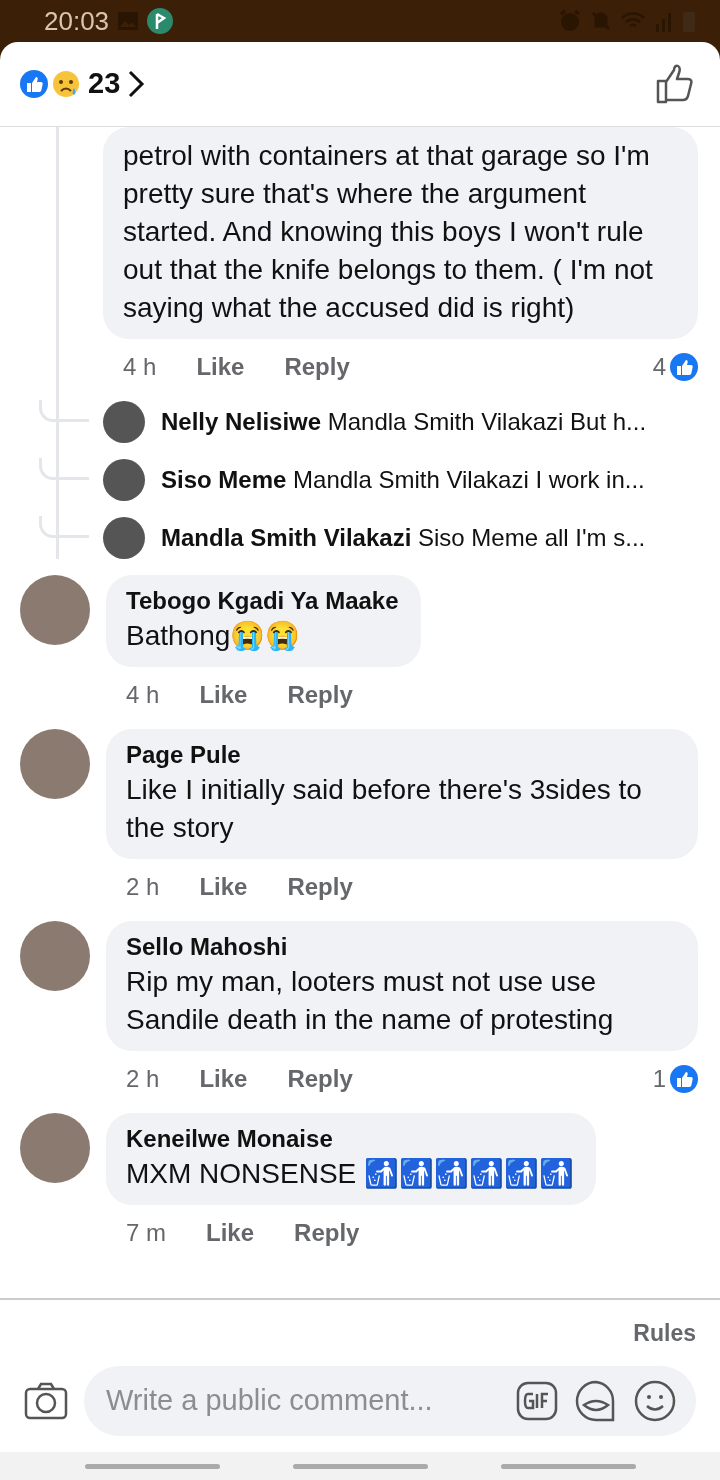 The image size is (720, 1480). I want to click on thumbs-up-icon, so click(675, 84).